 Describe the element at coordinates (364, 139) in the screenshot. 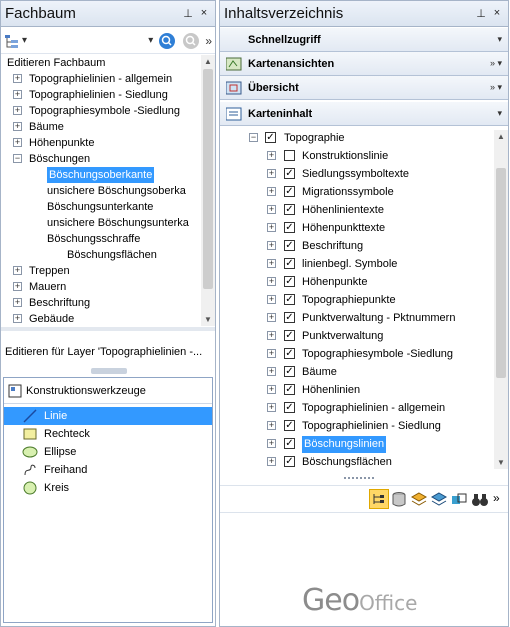

I see `layer-root-row: − ✓ Topographie` at that location.